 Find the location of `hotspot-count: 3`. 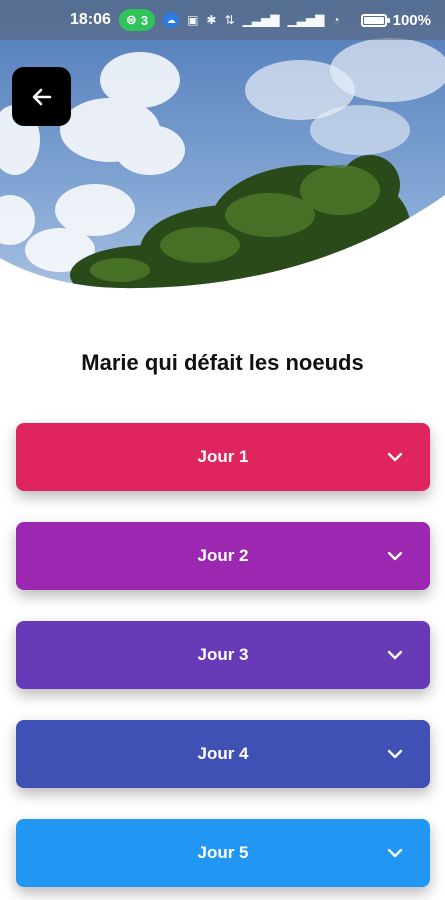

hotspot-count: 3 is located at coordinates (144, 20).